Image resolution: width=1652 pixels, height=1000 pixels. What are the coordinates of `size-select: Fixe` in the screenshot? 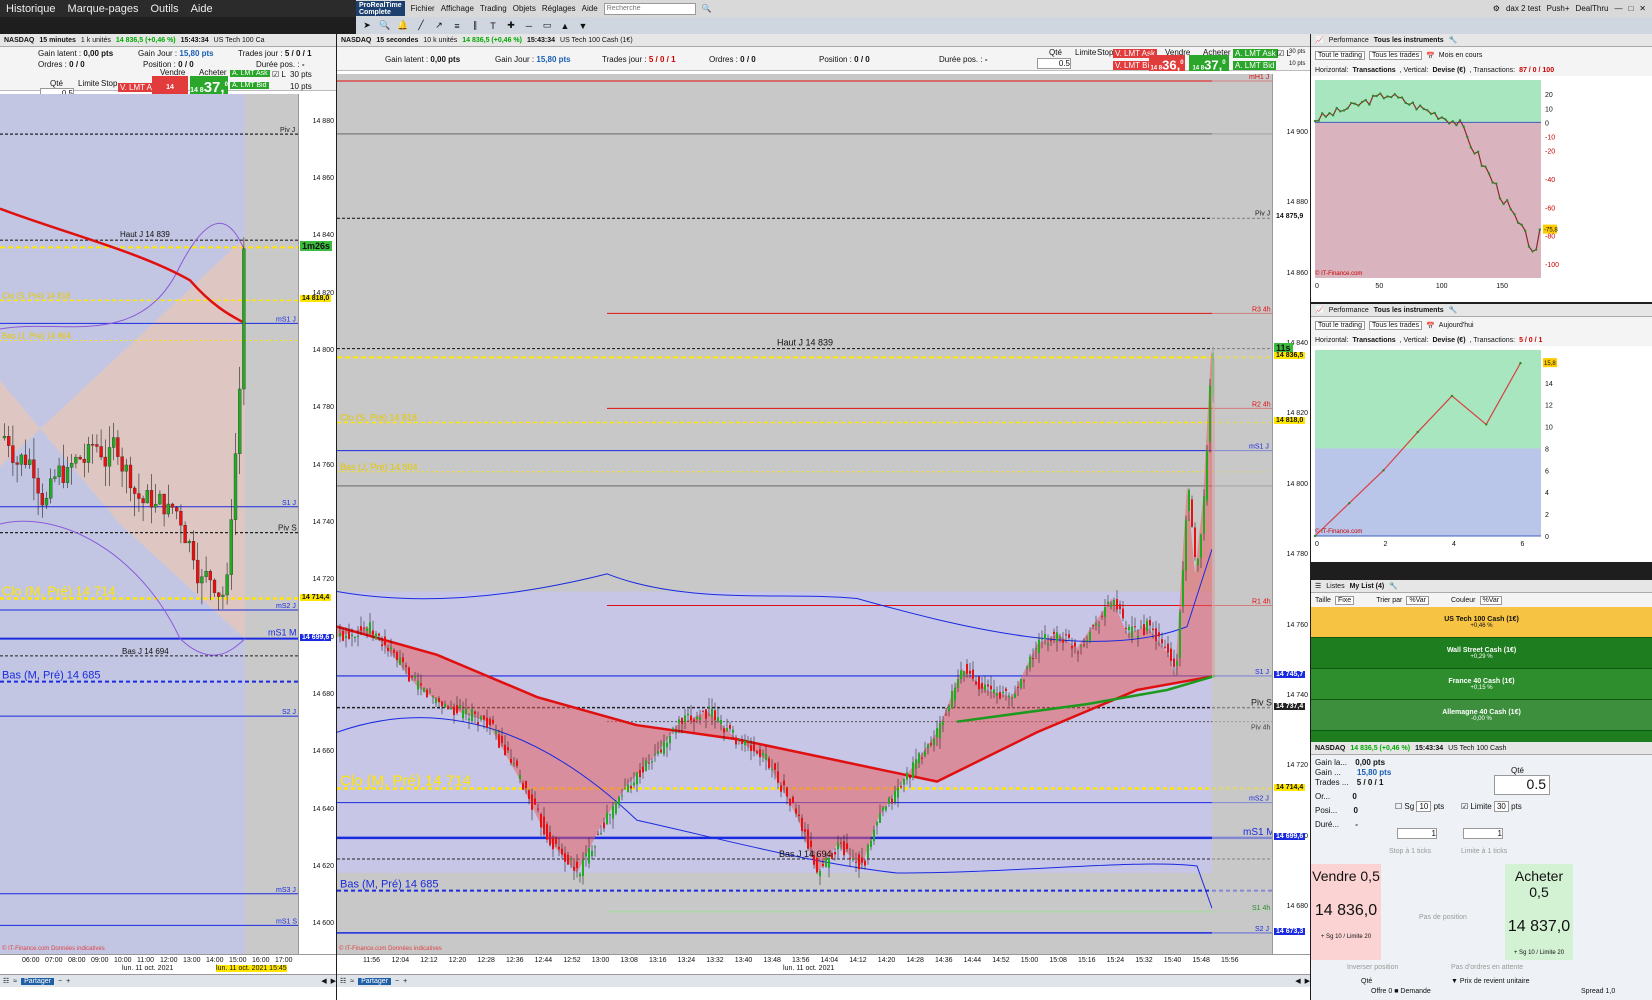 It's located at (1344, 600).